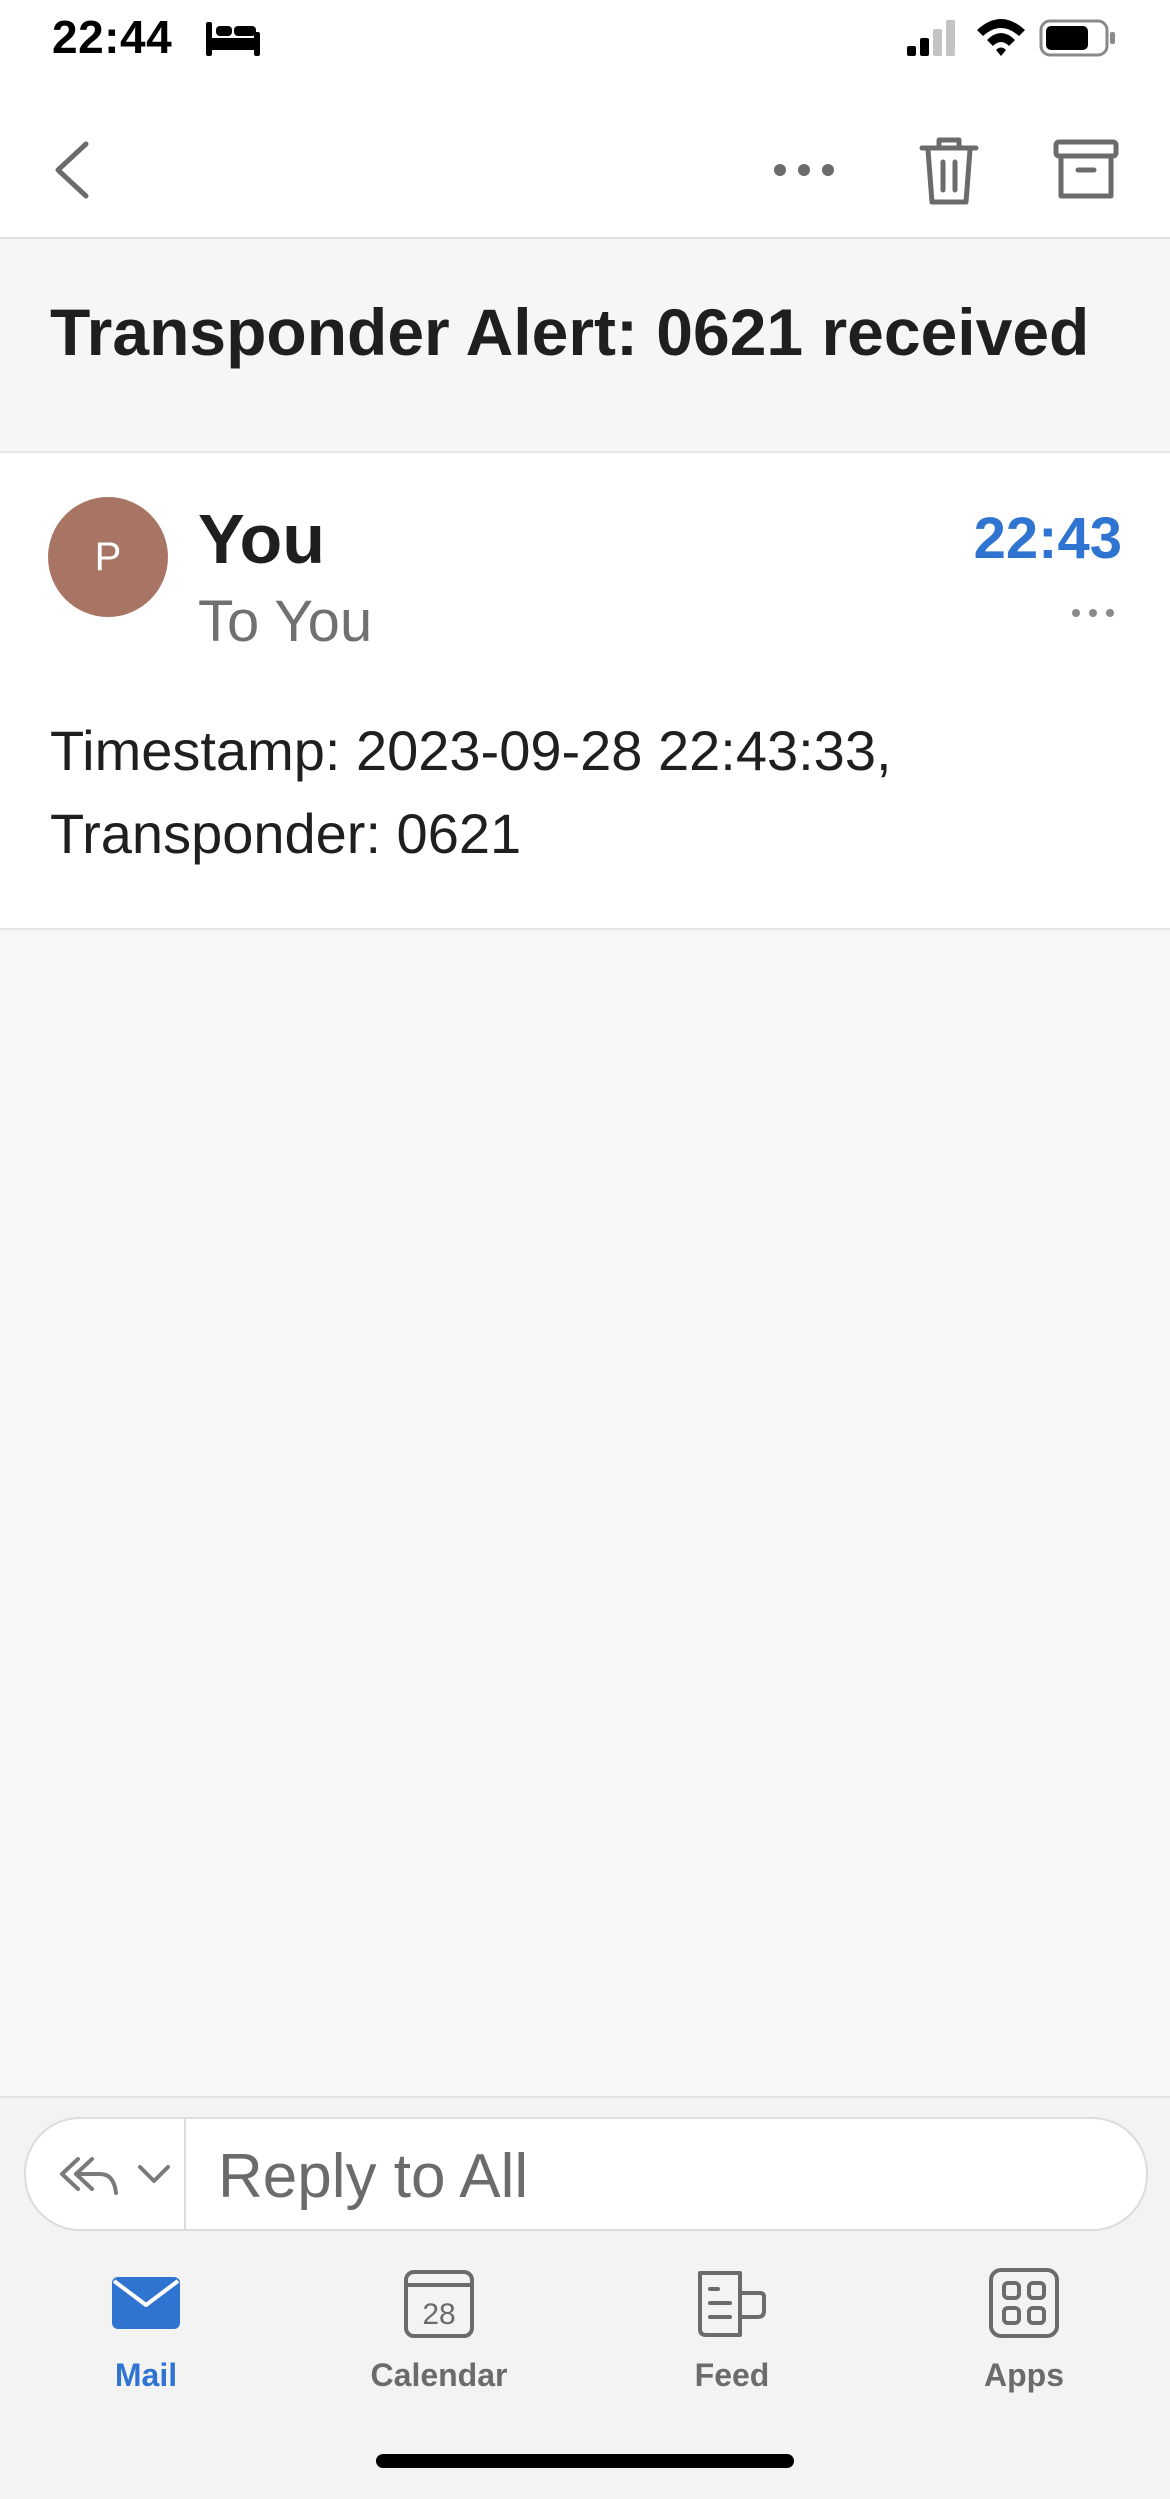 The image size is (1170, 2499). I want to click on message-subject: Transponder Alert: 0621 received, so click(570, 332).